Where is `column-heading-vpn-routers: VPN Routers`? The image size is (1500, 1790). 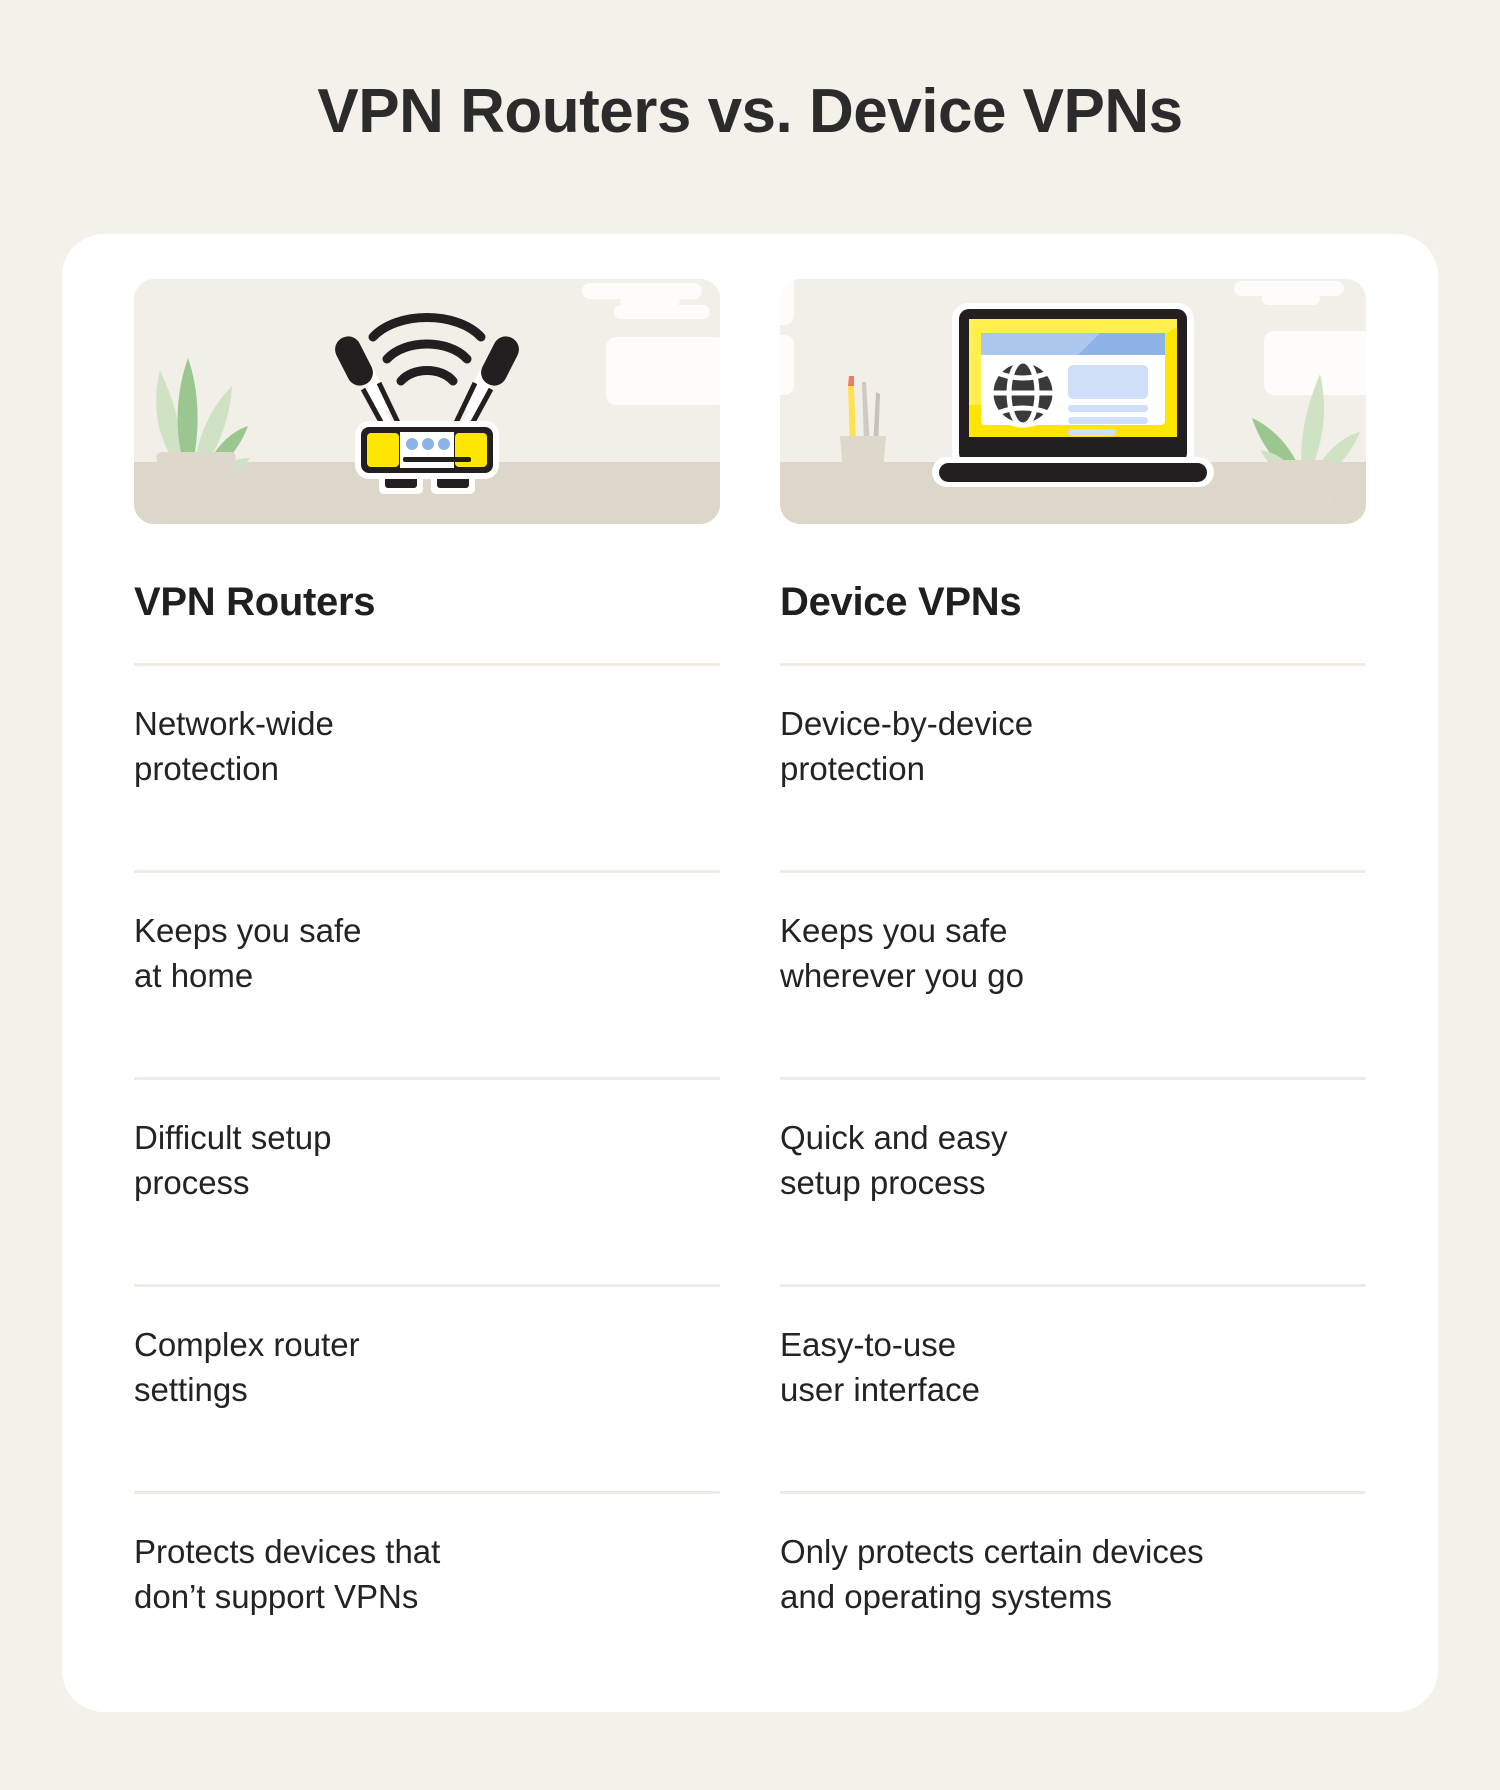
column-heading-vpn-routers: VPN Routers is located at coordinates (255, 602).